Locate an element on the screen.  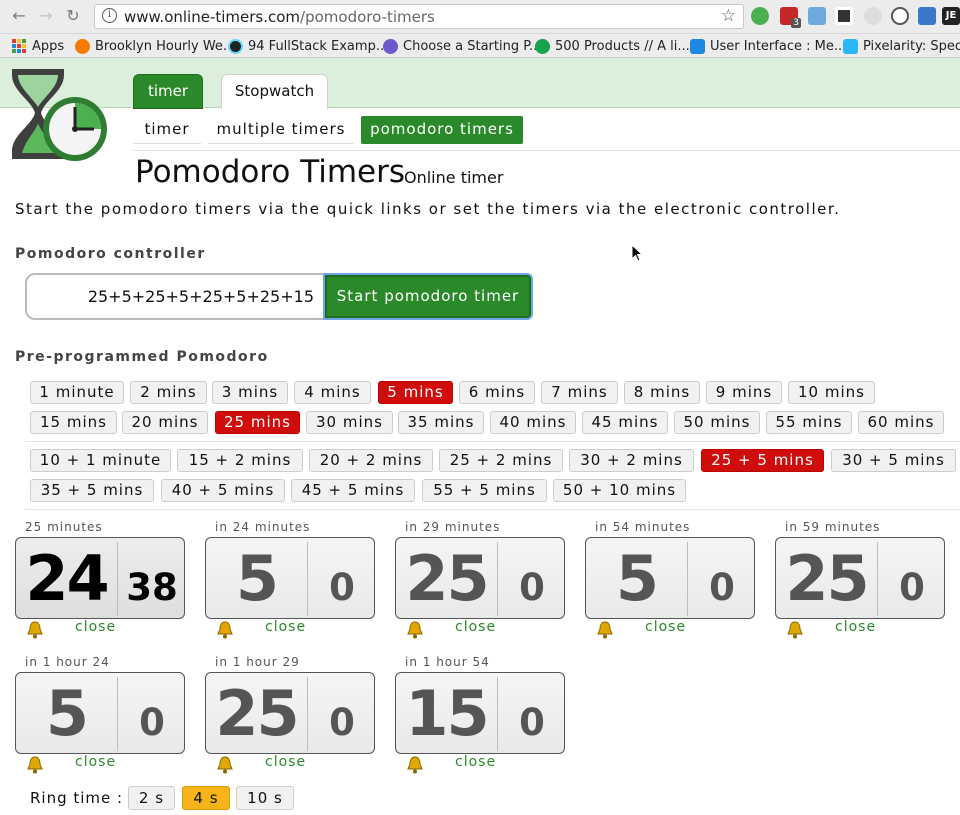
extension-je-icon: JE is located at coordinates (951, 16).